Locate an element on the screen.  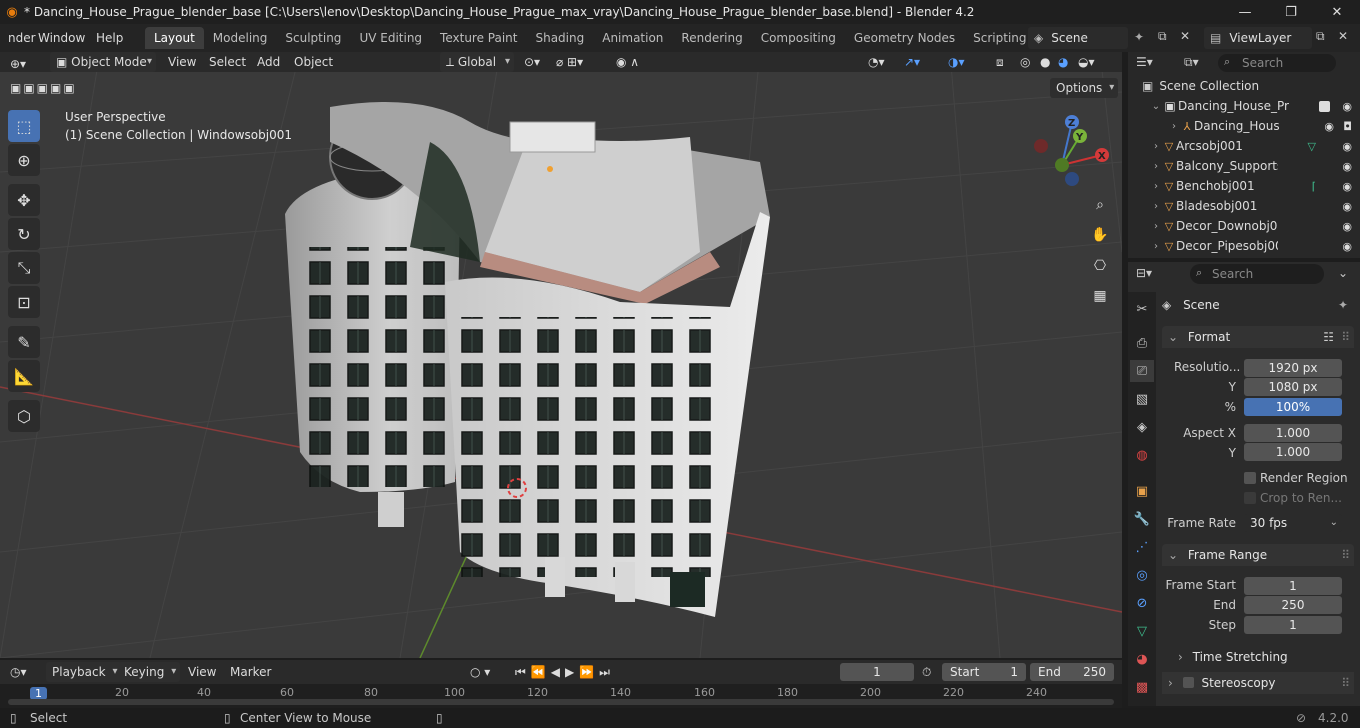
timeline-view-menu: View is located at coordinates (202, 672).